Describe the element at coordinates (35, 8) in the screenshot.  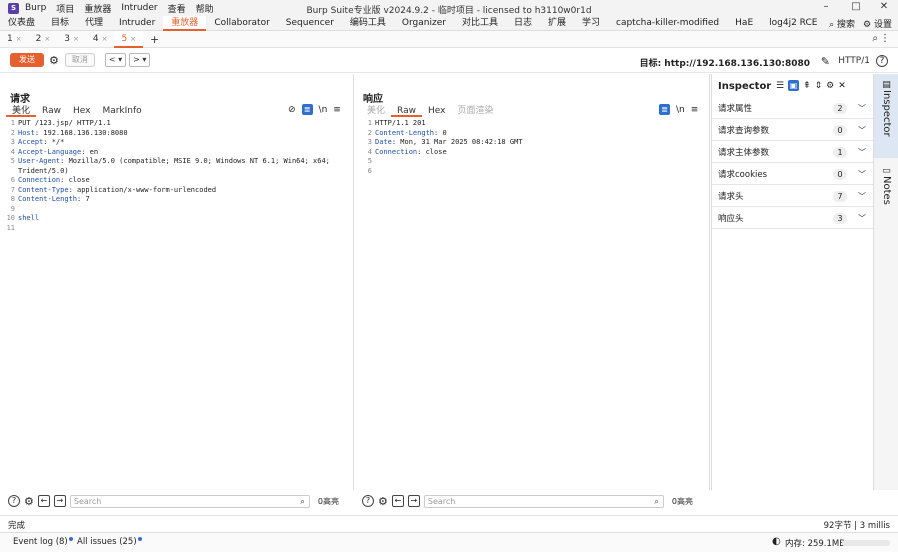
I see `menu-burp: Burp` at that location.